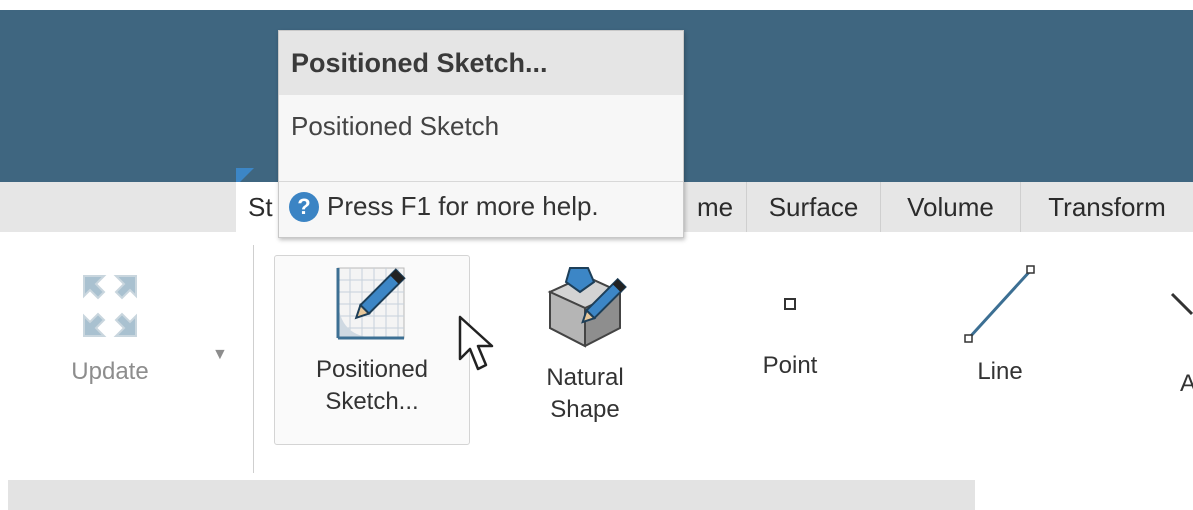 Image resolution: width=1193 pixels, height=510 pixels. Describe the element at coordinates (585, 377) in the screenshot. I see `natural-shape-label-line1: Natural` at that location.